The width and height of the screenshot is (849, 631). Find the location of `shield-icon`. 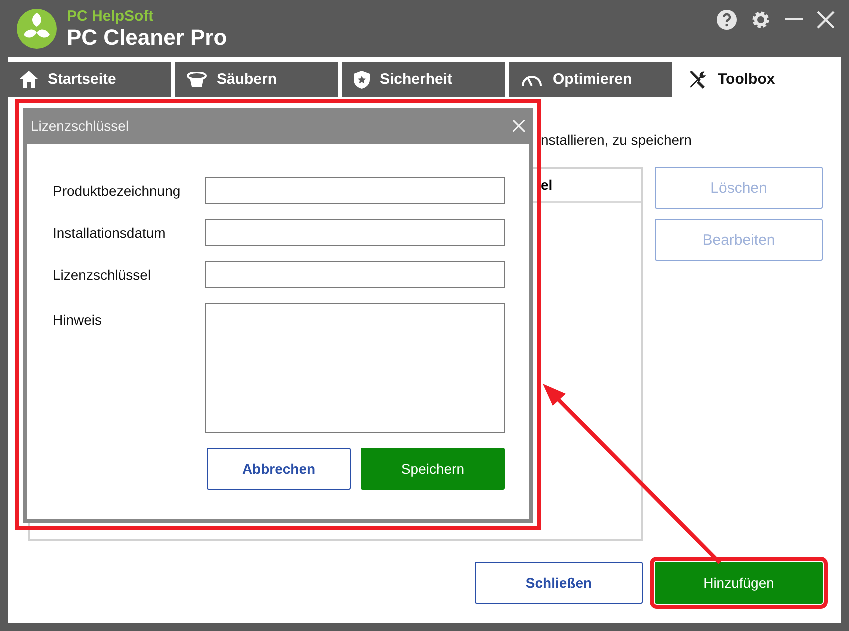

shield-icon is located at coordinates (362, 79).